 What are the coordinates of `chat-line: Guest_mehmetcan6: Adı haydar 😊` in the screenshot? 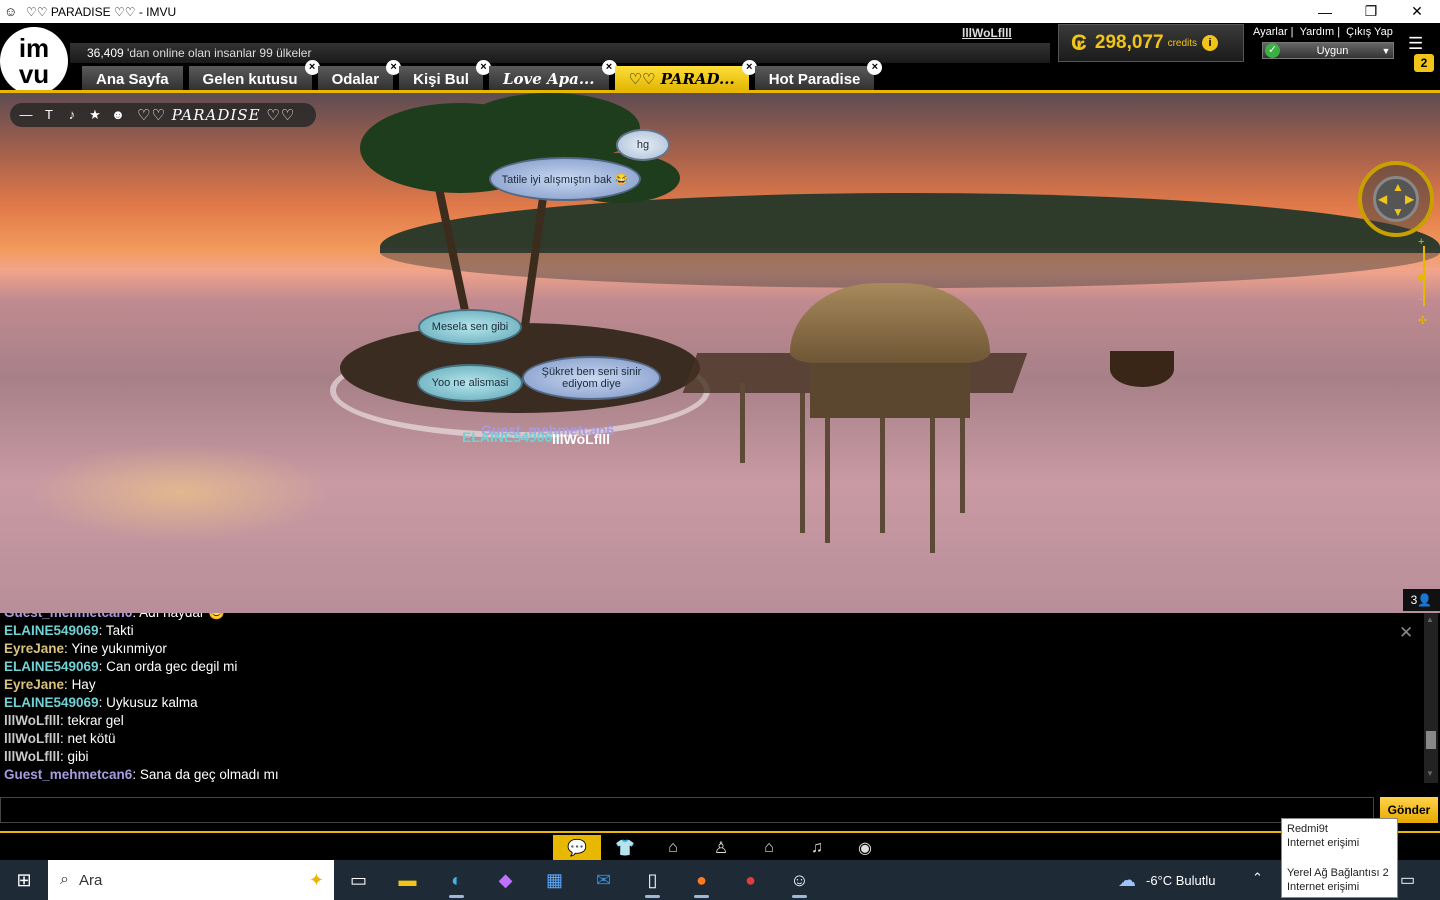 It's located at (704, 617).